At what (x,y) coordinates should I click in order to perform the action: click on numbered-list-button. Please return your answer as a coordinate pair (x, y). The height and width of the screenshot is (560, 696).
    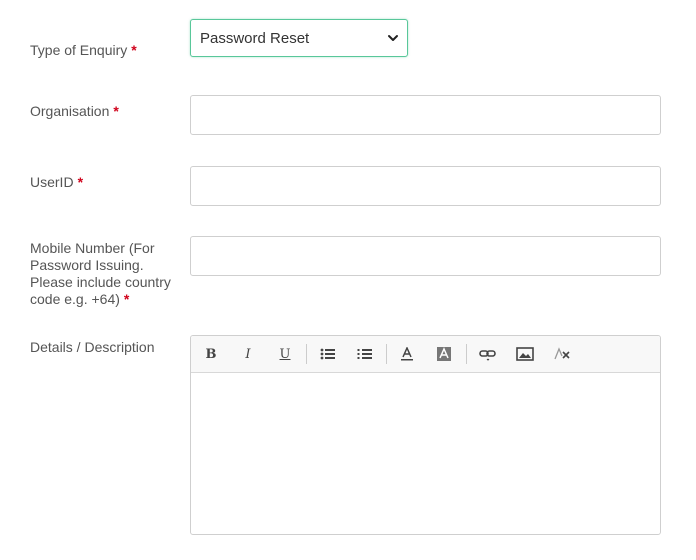
    Looking at the image, I should click on (365, 354).